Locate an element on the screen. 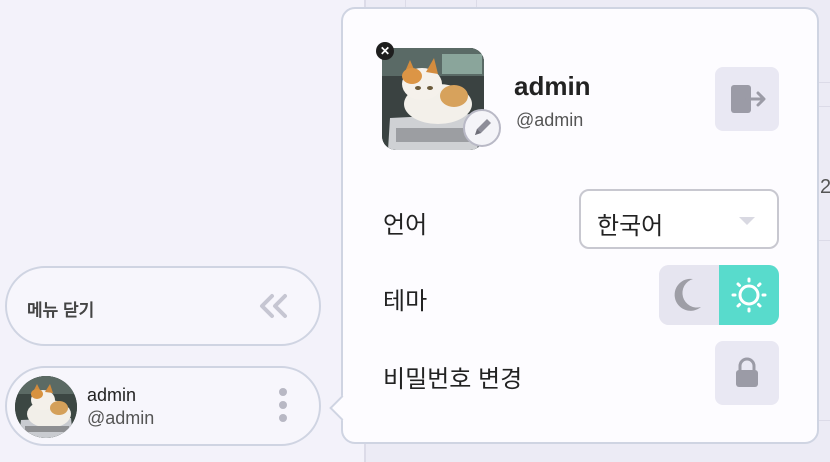 The image size is (830, 462). light-theme-button is located at coordinates (749, 295).